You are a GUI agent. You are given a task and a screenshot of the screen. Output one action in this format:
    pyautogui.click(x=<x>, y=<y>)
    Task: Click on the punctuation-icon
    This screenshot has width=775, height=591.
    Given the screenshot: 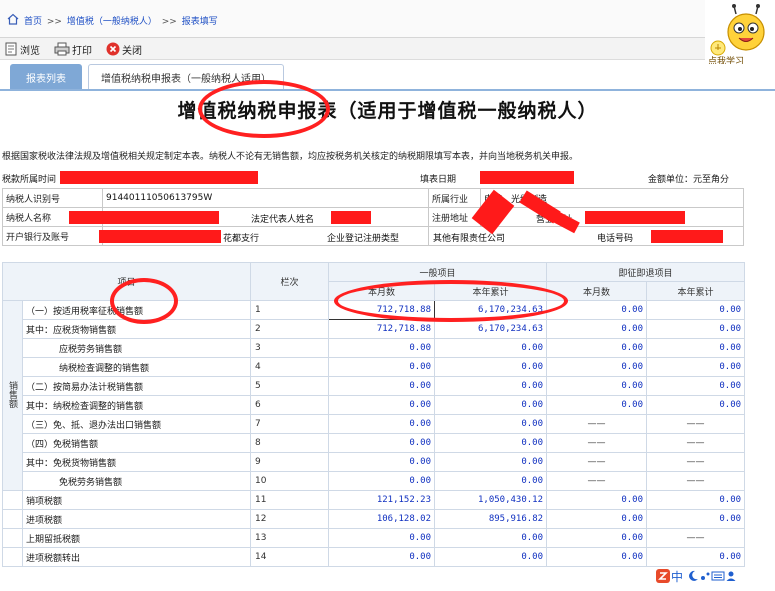 What is the action you would take?
    pyautogui.click(x=705, y=576)
    